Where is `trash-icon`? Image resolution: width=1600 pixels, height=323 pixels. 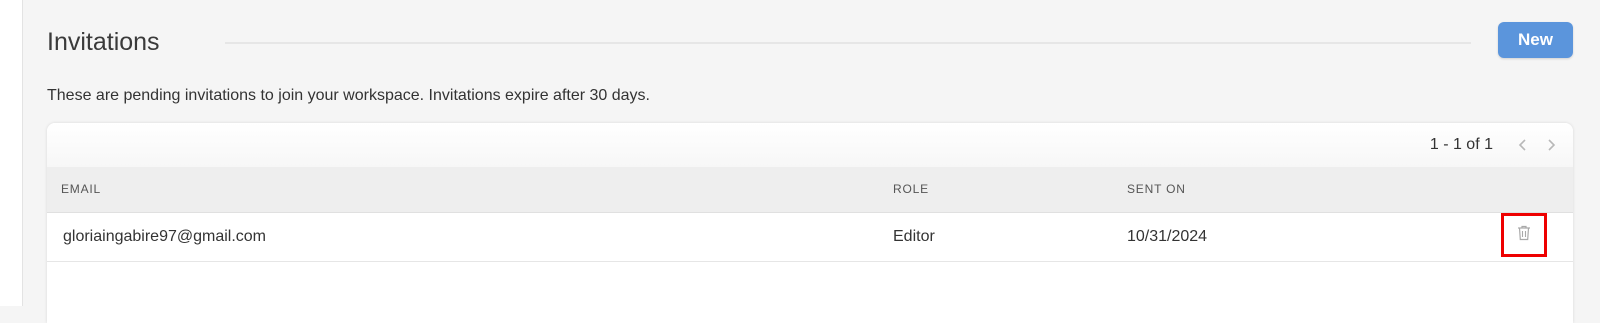 trash-icon is located at coordinates (1524, 235).